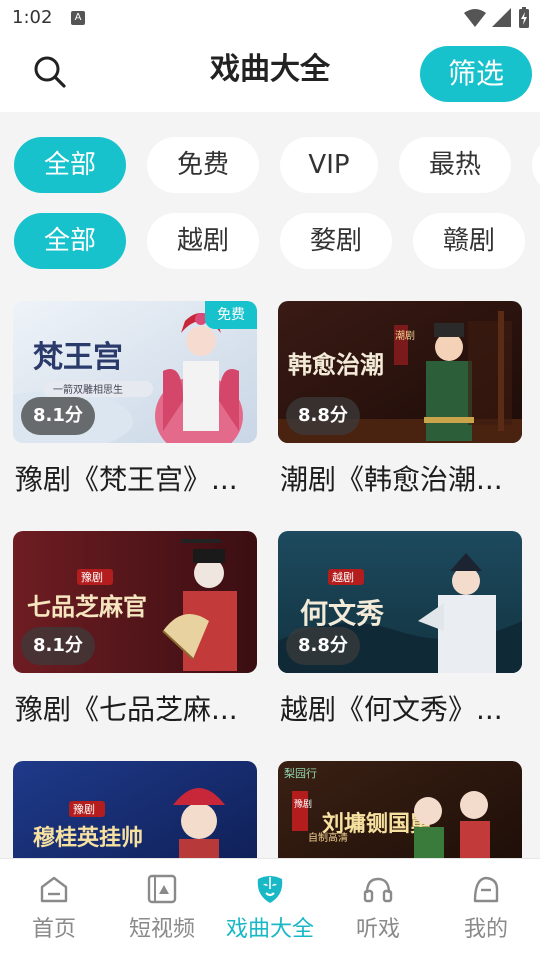  What do you see at coordinates (78, 18) in the screenshot?
I see `notification-icon: A` at bounding box center [78, 18].